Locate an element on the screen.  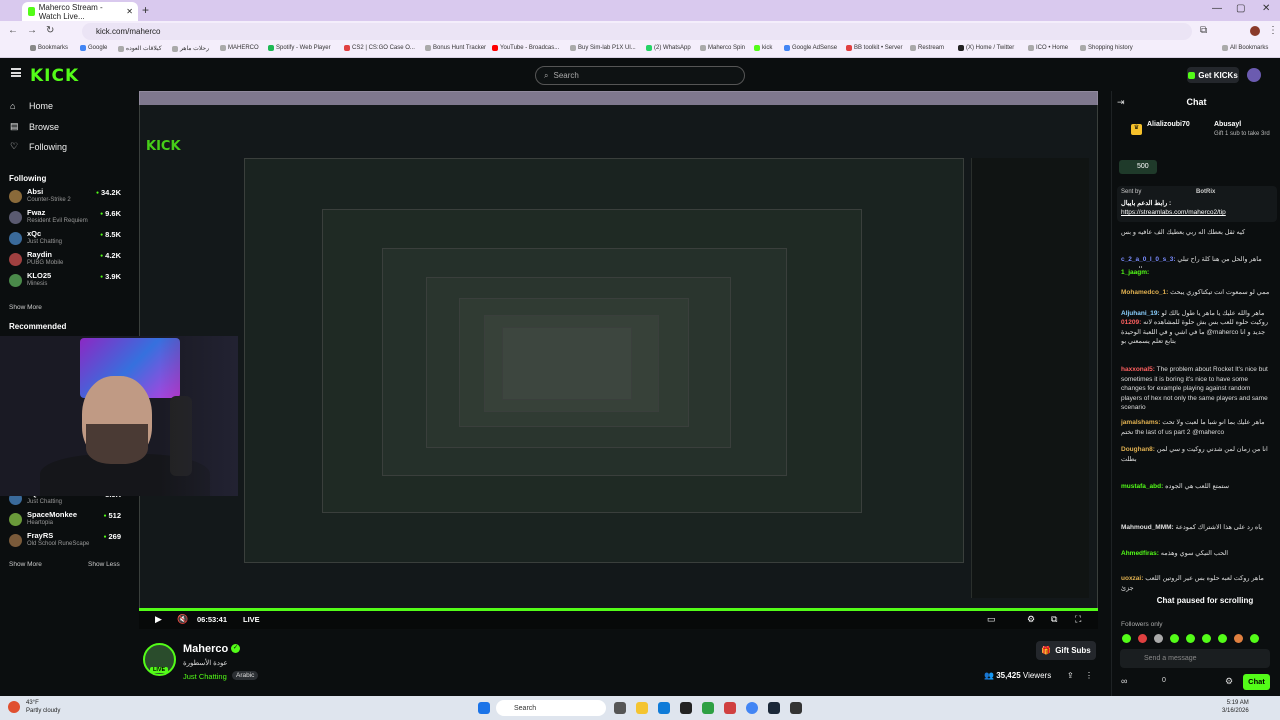
mute-icon: 🔇 is located at coordinates (182, 619).